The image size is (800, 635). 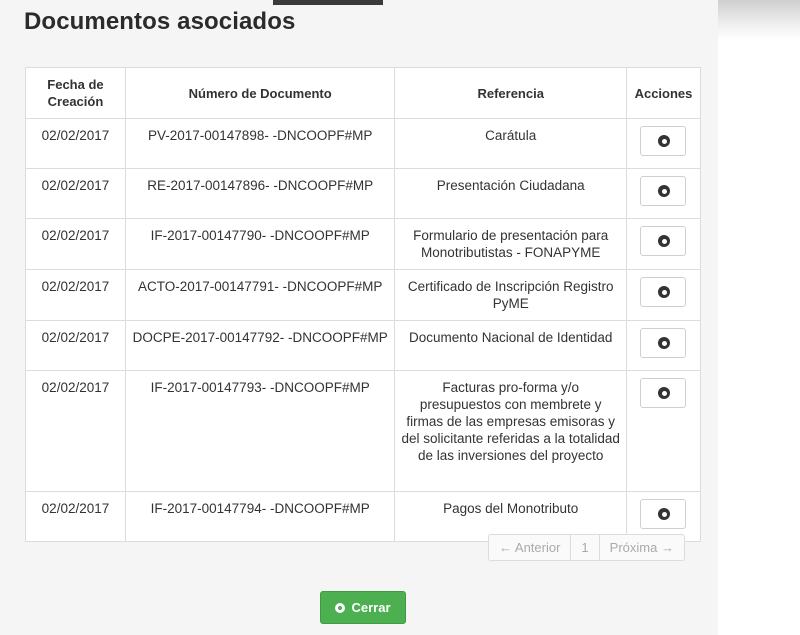 What do you see at coordinates (641, 547) in the screenshot?
I see `pagination-next-button: Próxima →` at bounding box center [641, 547].